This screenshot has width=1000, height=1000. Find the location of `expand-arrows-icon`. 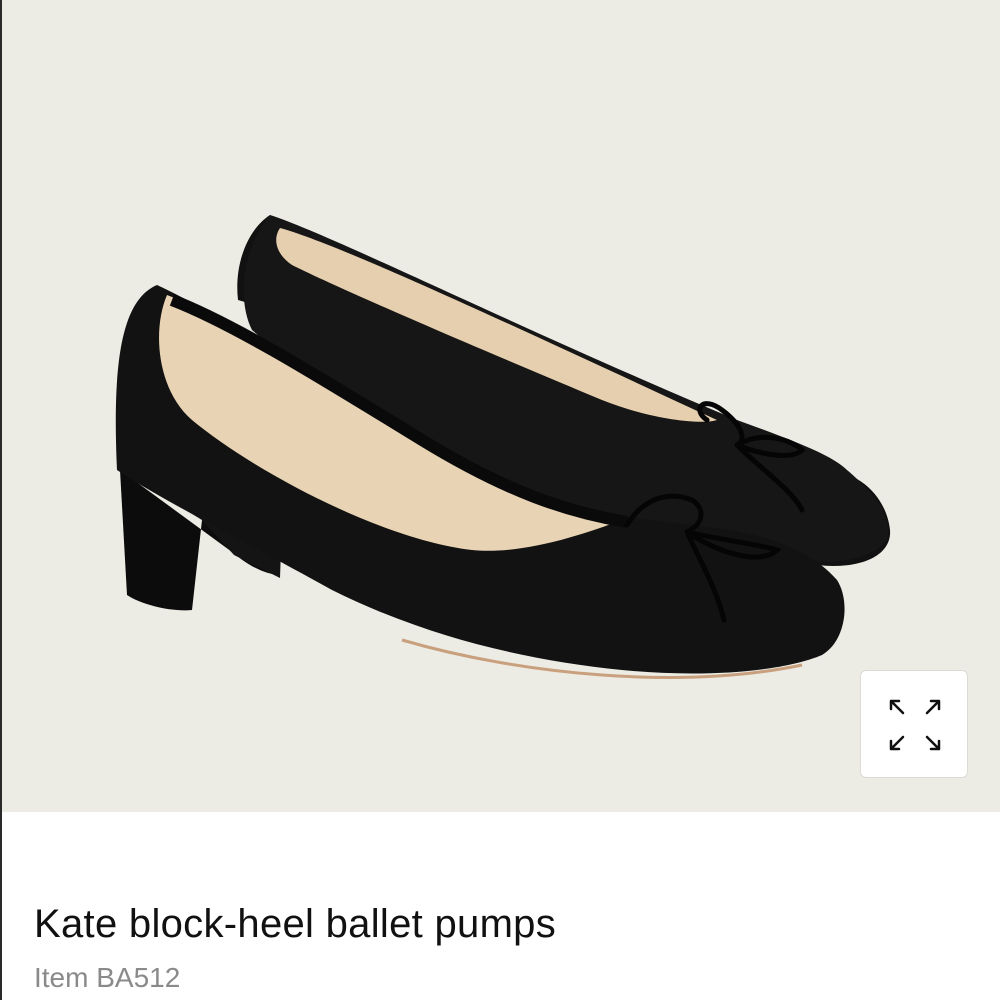

expand-arrows-icon is located at coordinates (915, 725).